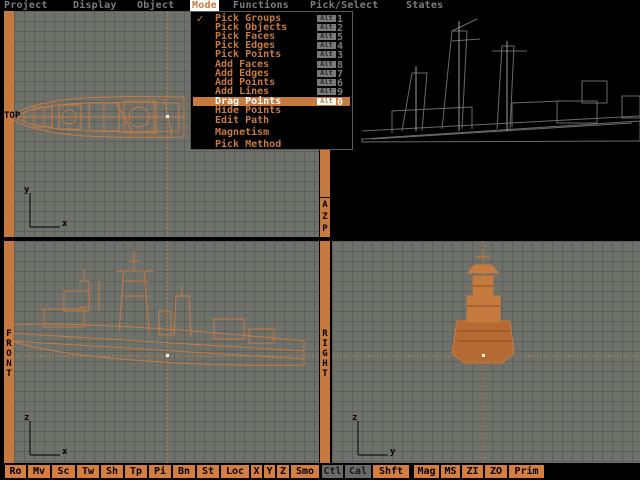 Image resolution: width=640 pixels, height=480 pixels. I want to click on right-axis-y-label: y, so click(393, 452).